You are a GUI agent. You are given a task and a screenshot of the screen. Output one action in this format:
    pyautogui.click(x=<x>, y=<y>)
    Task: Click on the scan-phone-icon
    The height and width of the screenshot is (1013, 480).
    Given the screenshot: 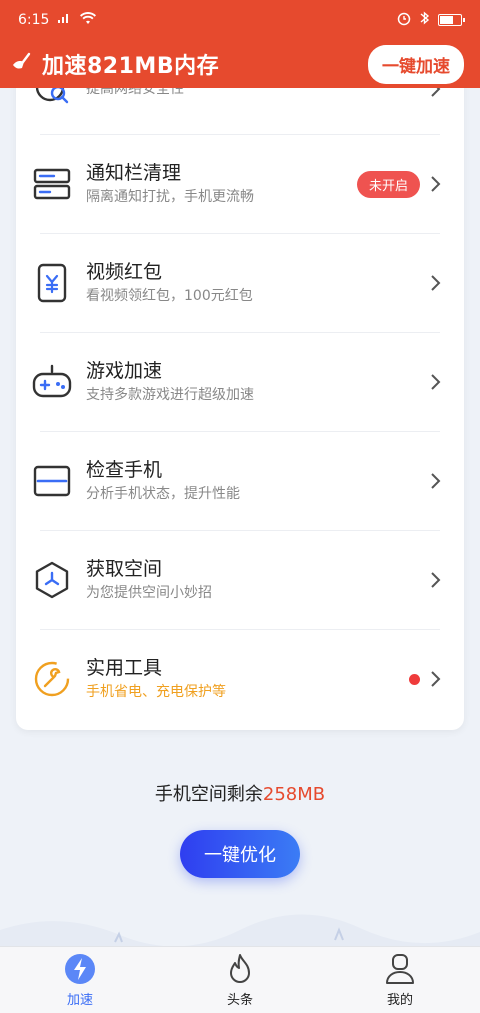 What is the action you would take?
    pyautogui.click(x=52, y=481)
    